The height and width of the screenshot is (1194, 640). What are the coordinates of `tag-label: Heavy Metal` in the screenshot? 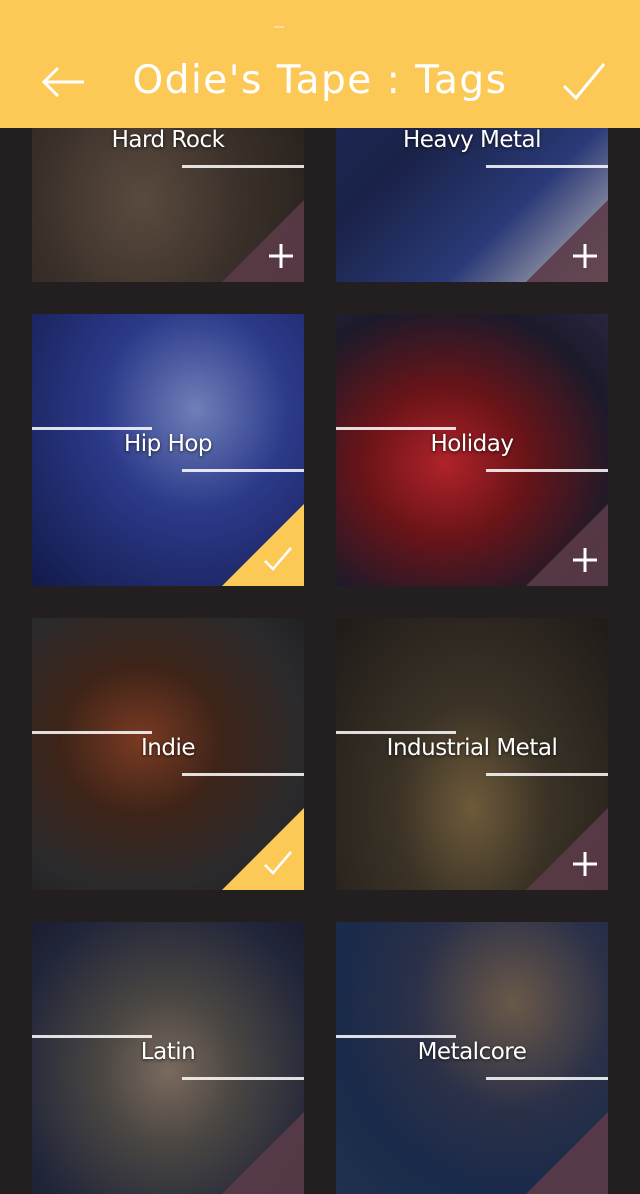 It's located at (472, 140).